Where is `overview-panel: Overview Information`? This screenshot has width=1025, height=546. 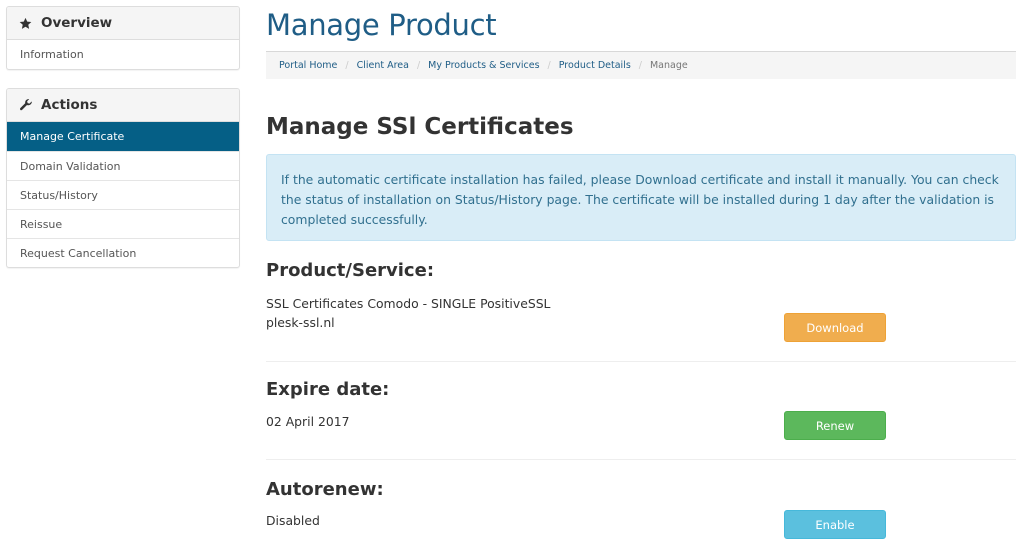
overview-panel: Overview Information is located at coordinates (123, 38).